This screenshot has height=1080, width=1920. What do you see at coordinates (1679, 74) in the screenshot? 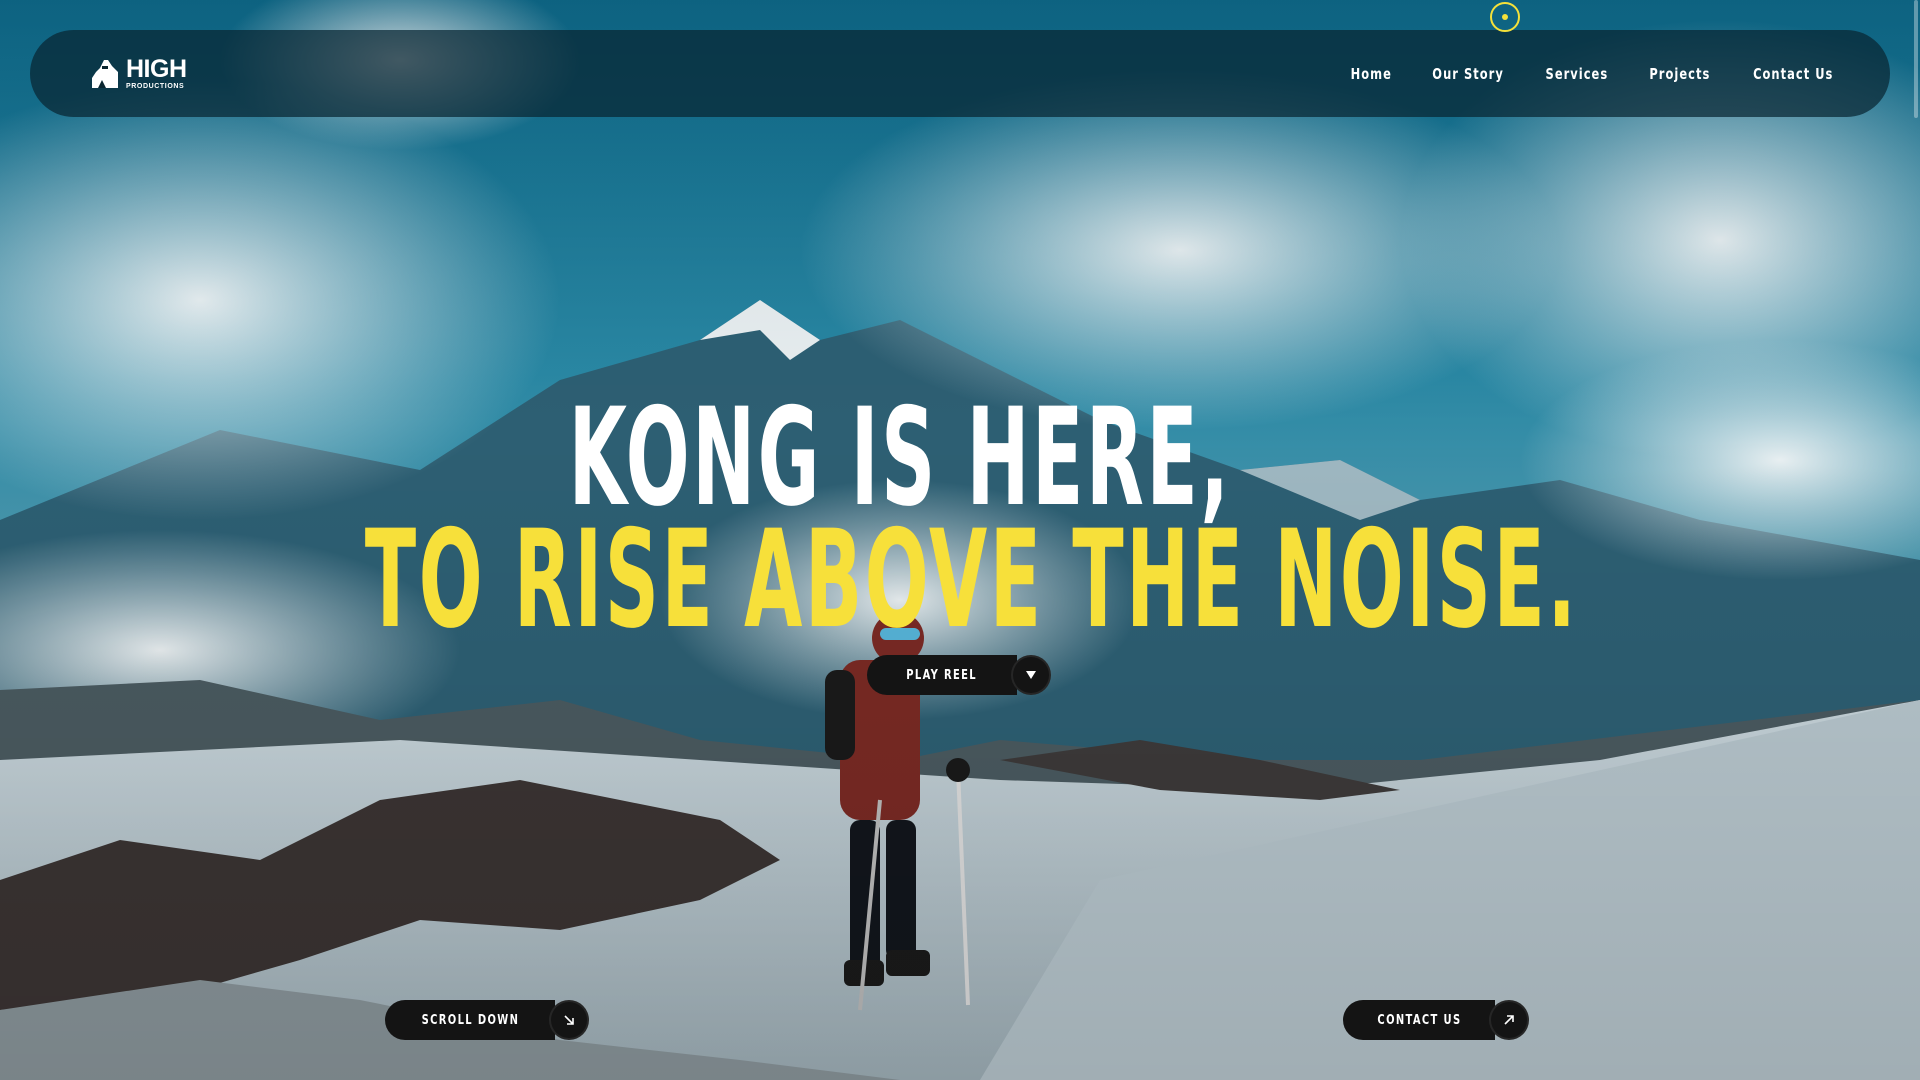
I see `nav-projects: Projects` at bounding box center [1679, 74].